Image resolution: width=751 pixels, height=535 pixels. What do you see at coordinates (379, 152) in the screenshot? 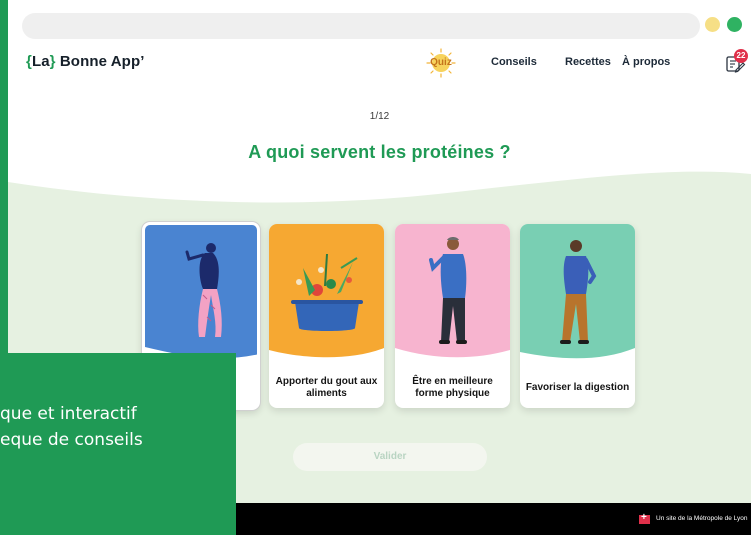
I see `quiz-question: A quoi servent les protéines ?` at bounding box center [379, 152].